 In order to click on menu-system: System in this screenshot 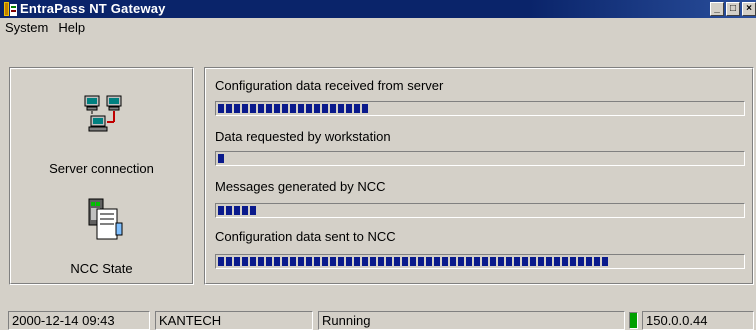, I will do `click(26, 27)`.